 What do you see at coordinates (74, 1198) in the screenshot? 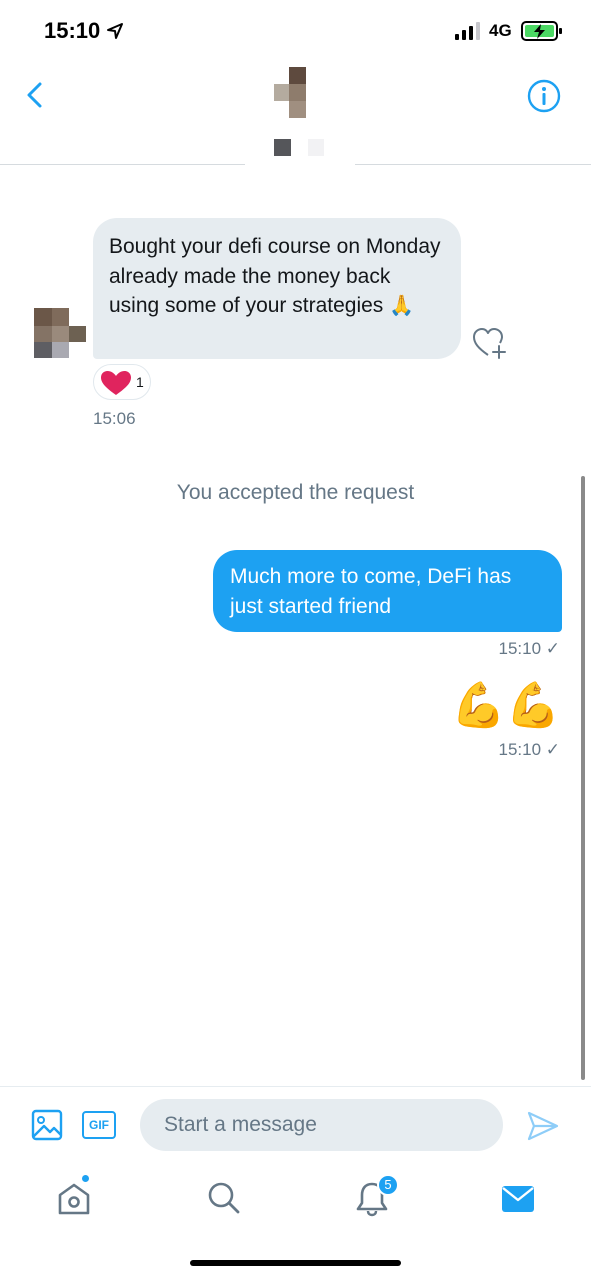
I see `home-icon` at bounding box center [74, 1198].